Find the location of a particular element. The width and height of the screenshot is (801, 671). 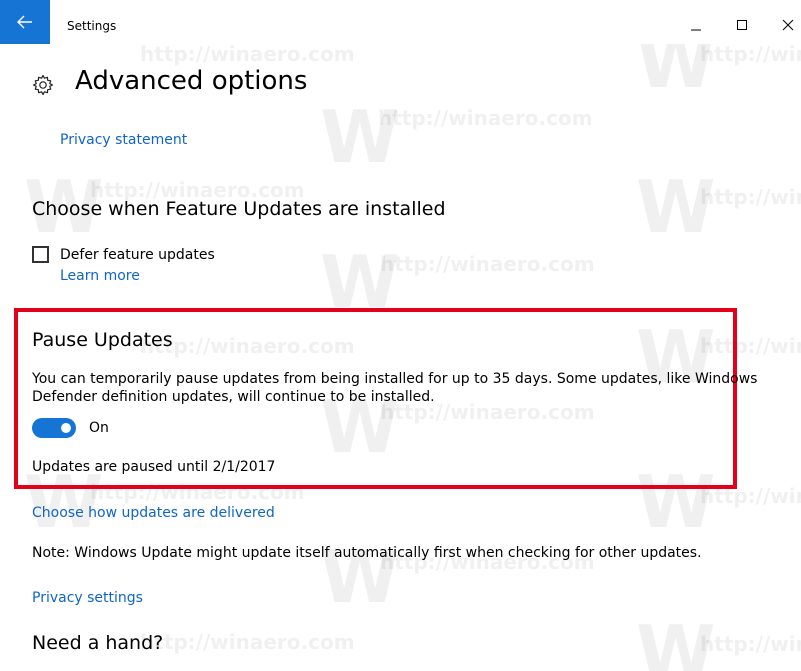

title-bar: Settings is located at coordinates (400, 22).